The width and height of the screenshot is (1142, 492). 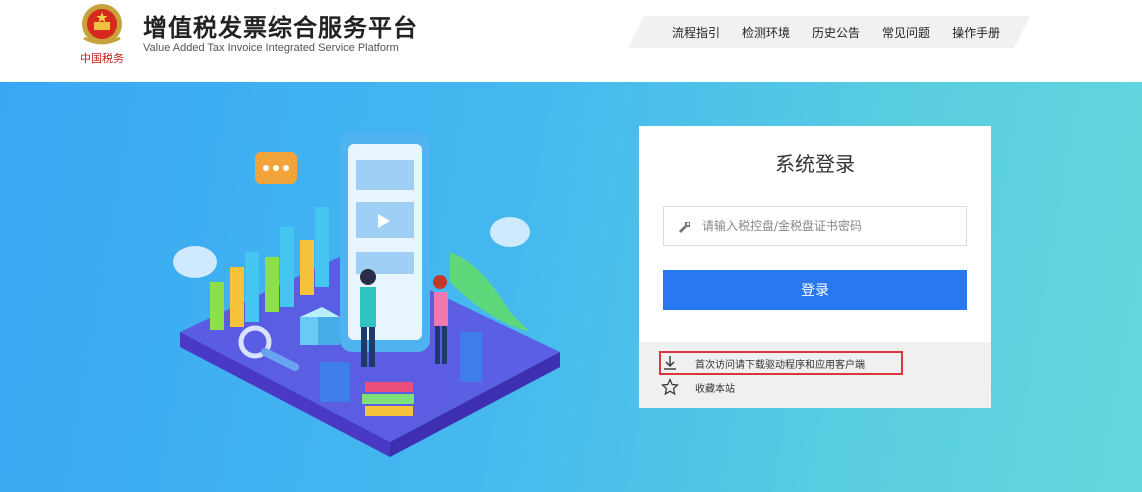 What do you see at coordinates (906, 32) in the screenshot?
I see `nav-item-faq: 常见问题` at bounding box center [906, 32].